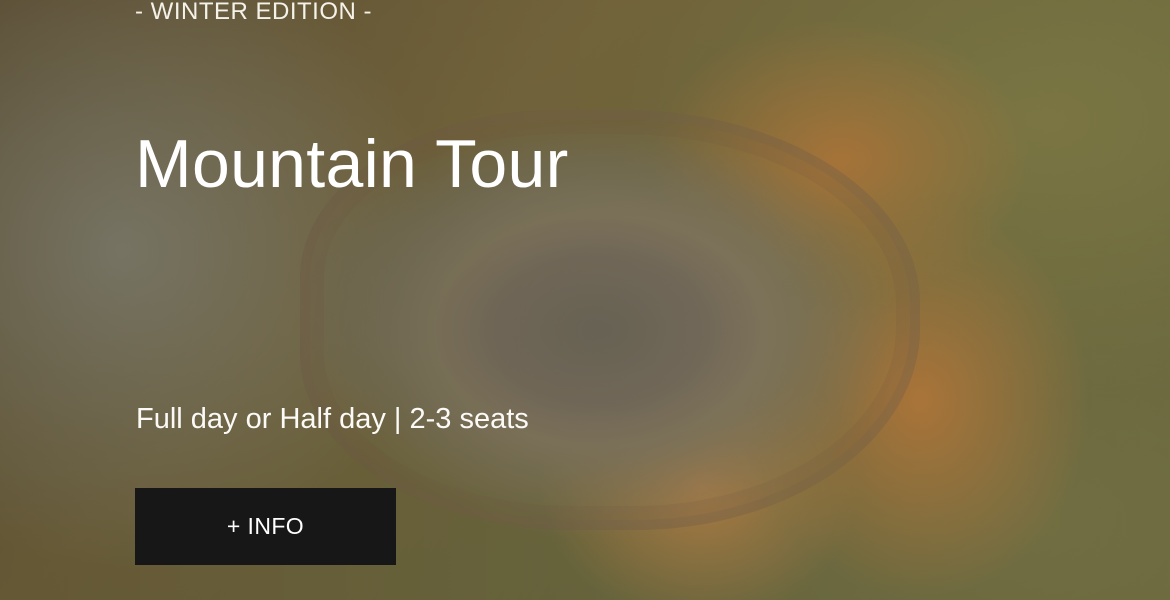  I want to click on page-title: Mountain Tour, so click(352, 164).